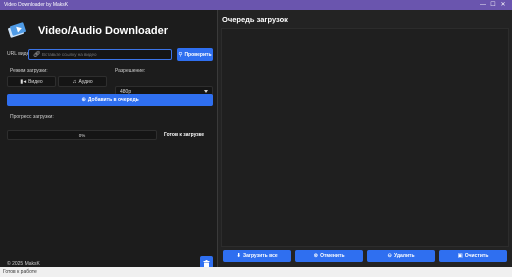 Image resolution: width=512 pixels, height=277 pixels. What do you see at coordinates (180, 54) in the screenshot?
I see `search-icon: ⚲` at bounding box center [180, 54].